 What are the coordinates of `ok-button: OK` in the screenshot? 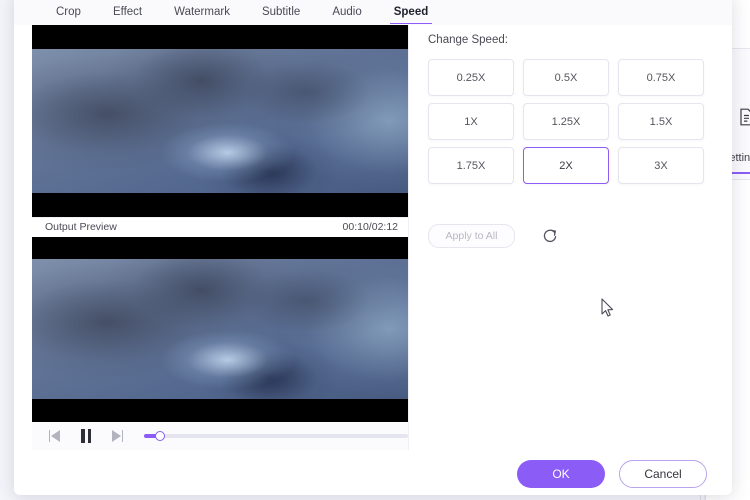 It's located at (561, 474).